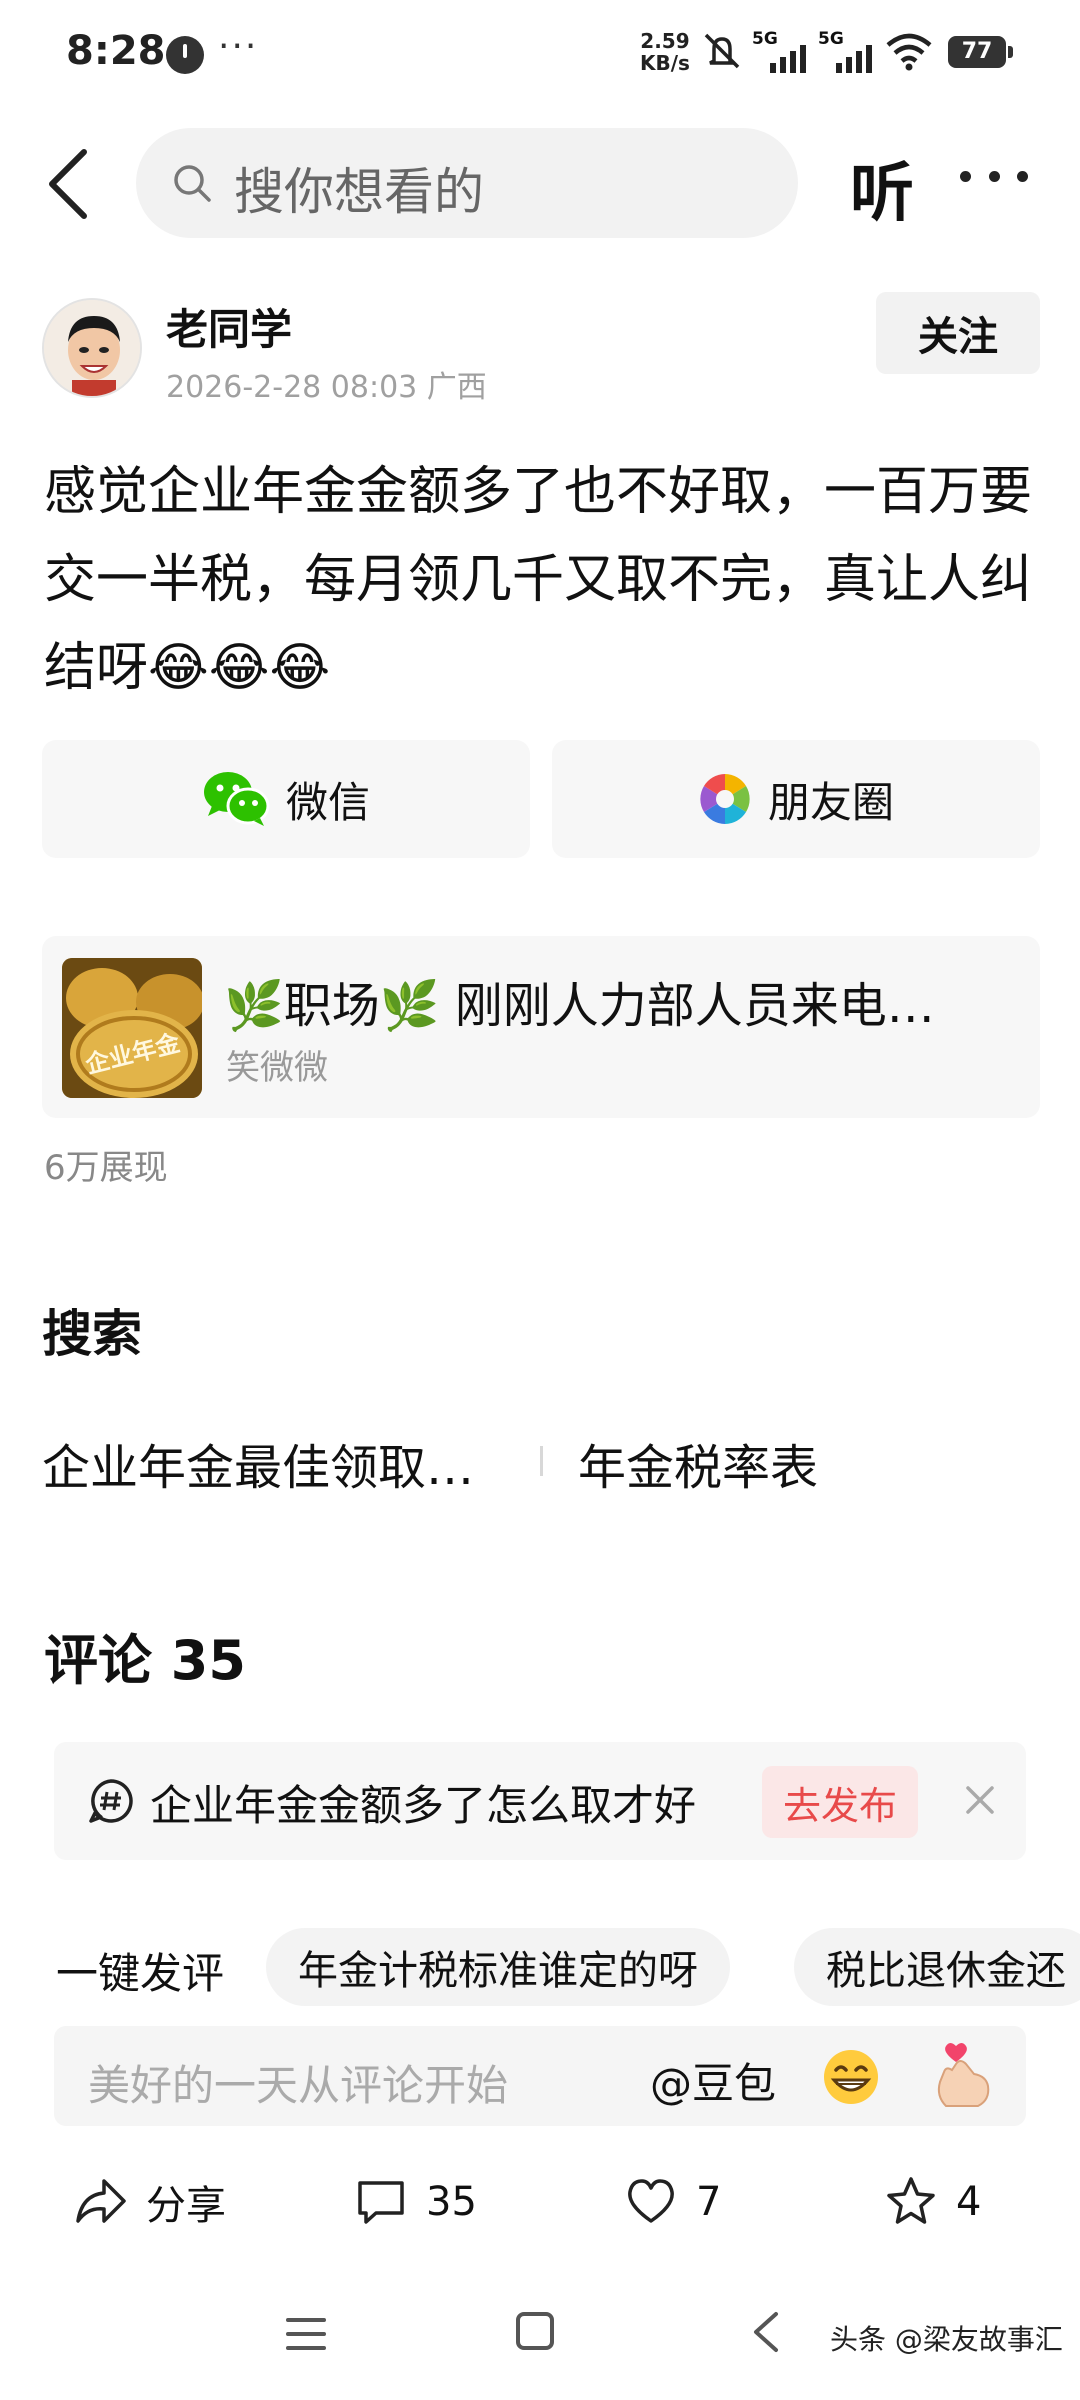  What do you see at coordinates (415, 2202) in the screenshot?
I see `comment-action: 35` at bounding box center [415, 2202].